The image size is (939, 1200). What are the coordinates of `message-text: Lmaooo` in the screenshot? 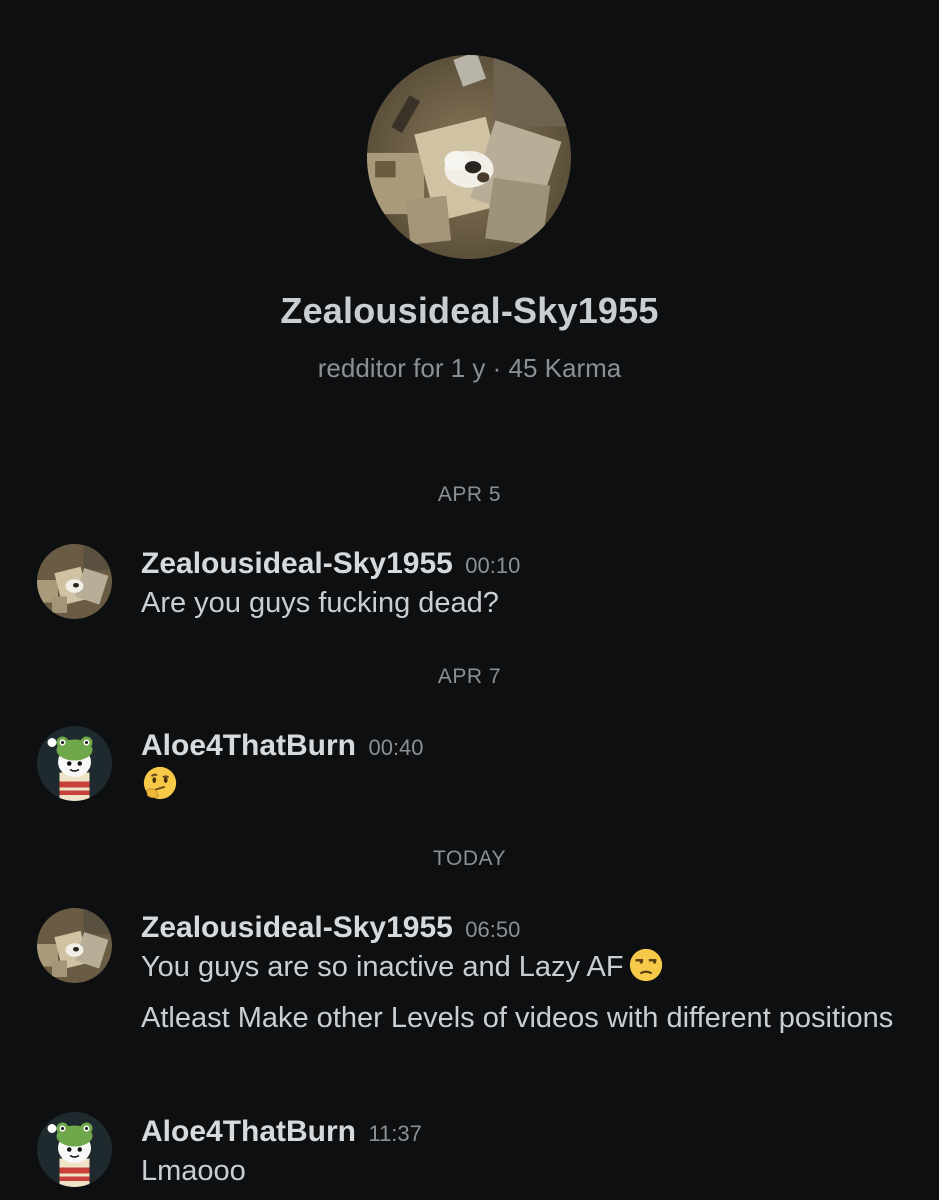 It's located at (193, 1171).